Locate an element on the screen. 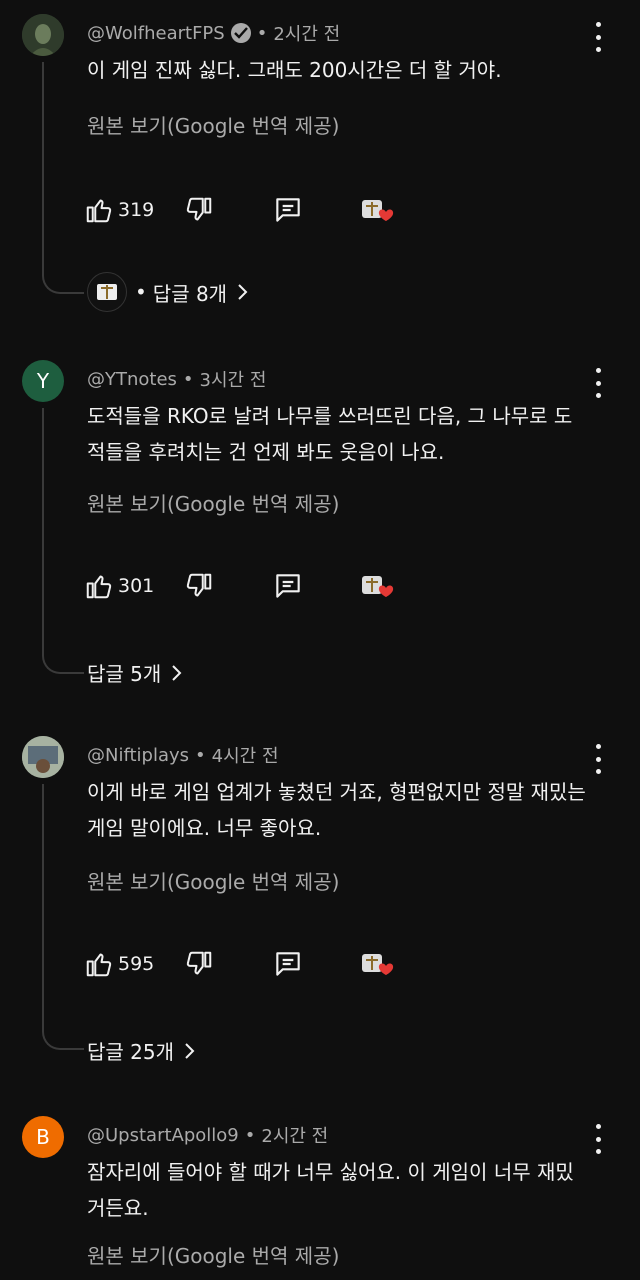  comment-author: @Niftiplays is located at coordinates (138, 755).